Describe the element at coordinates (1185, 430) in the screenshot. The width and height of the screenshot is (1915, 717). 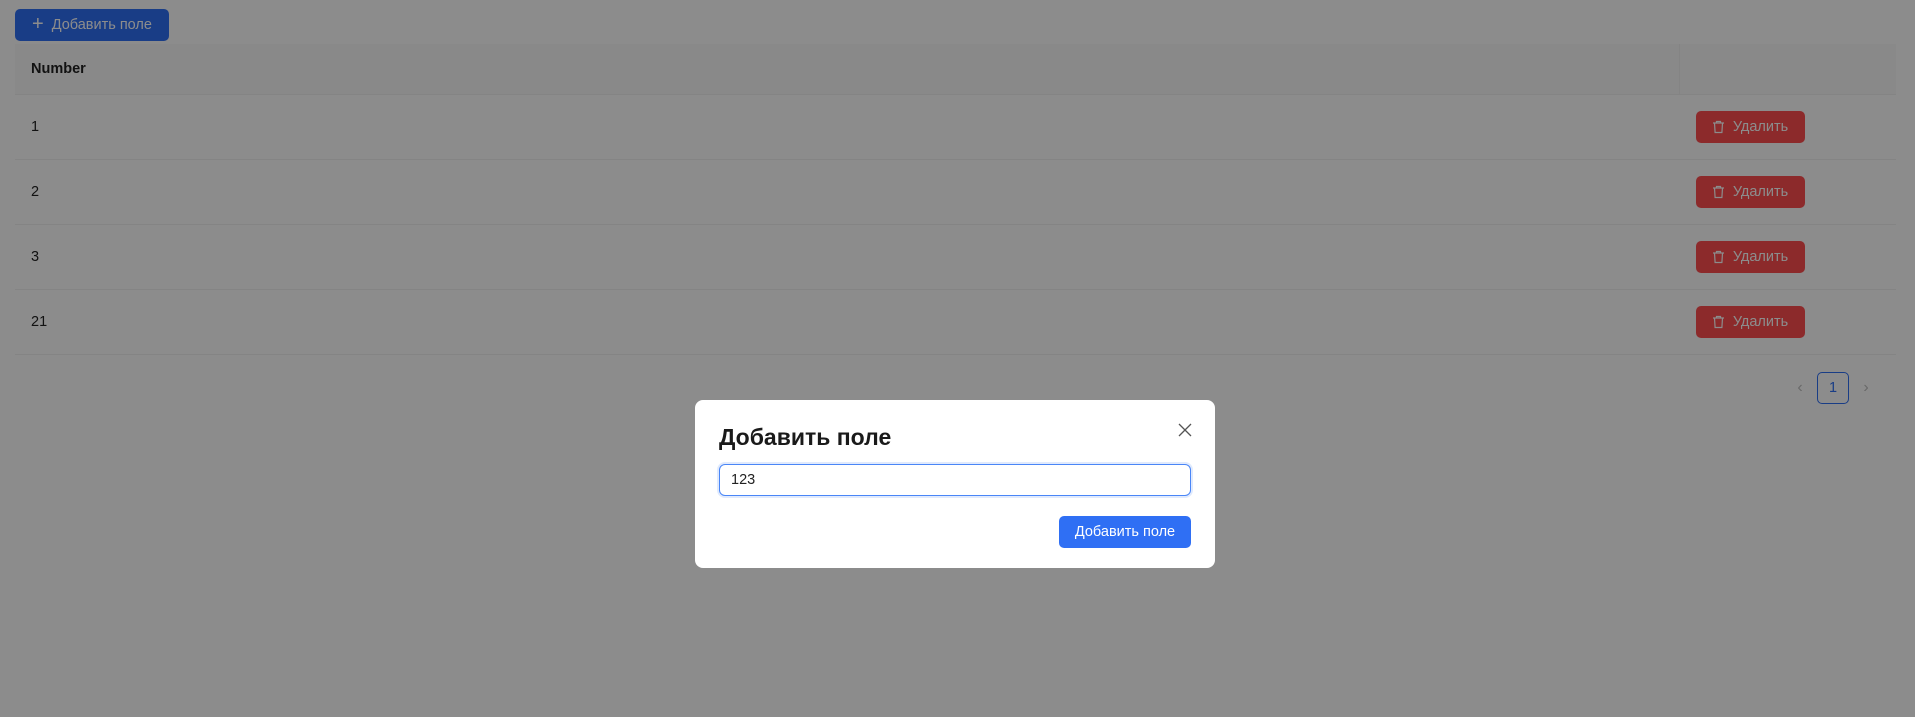
I see `close-icon` at that location.